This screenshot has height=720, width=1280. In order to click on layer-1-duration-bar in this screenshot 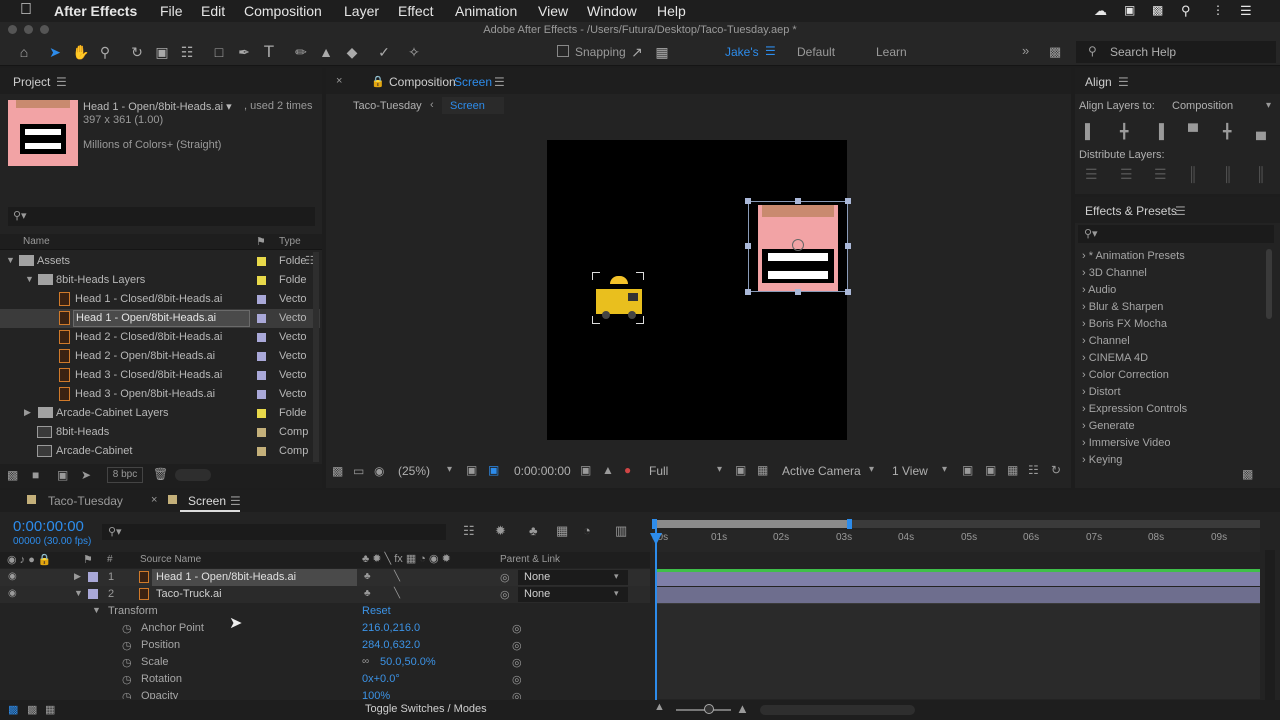, I will do `click(957, 579)`.